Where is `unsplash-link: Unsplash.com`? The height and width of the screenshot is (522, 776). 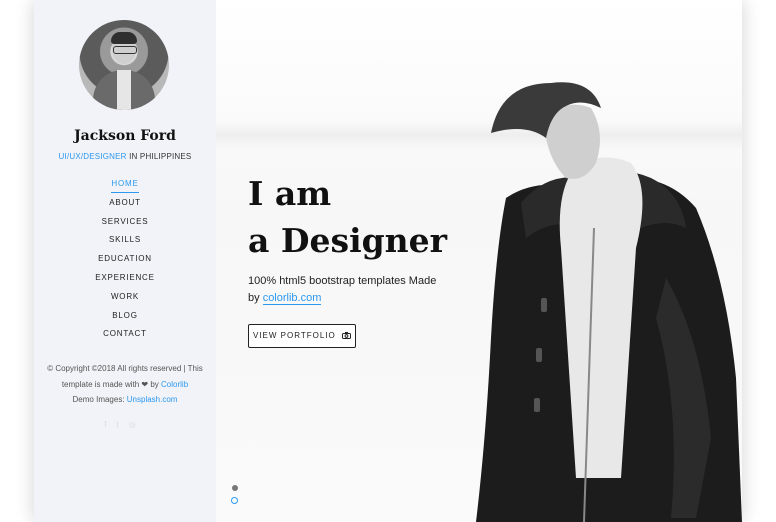
unsplash-link: Unsplash.com is located at coordinates (152, 399).